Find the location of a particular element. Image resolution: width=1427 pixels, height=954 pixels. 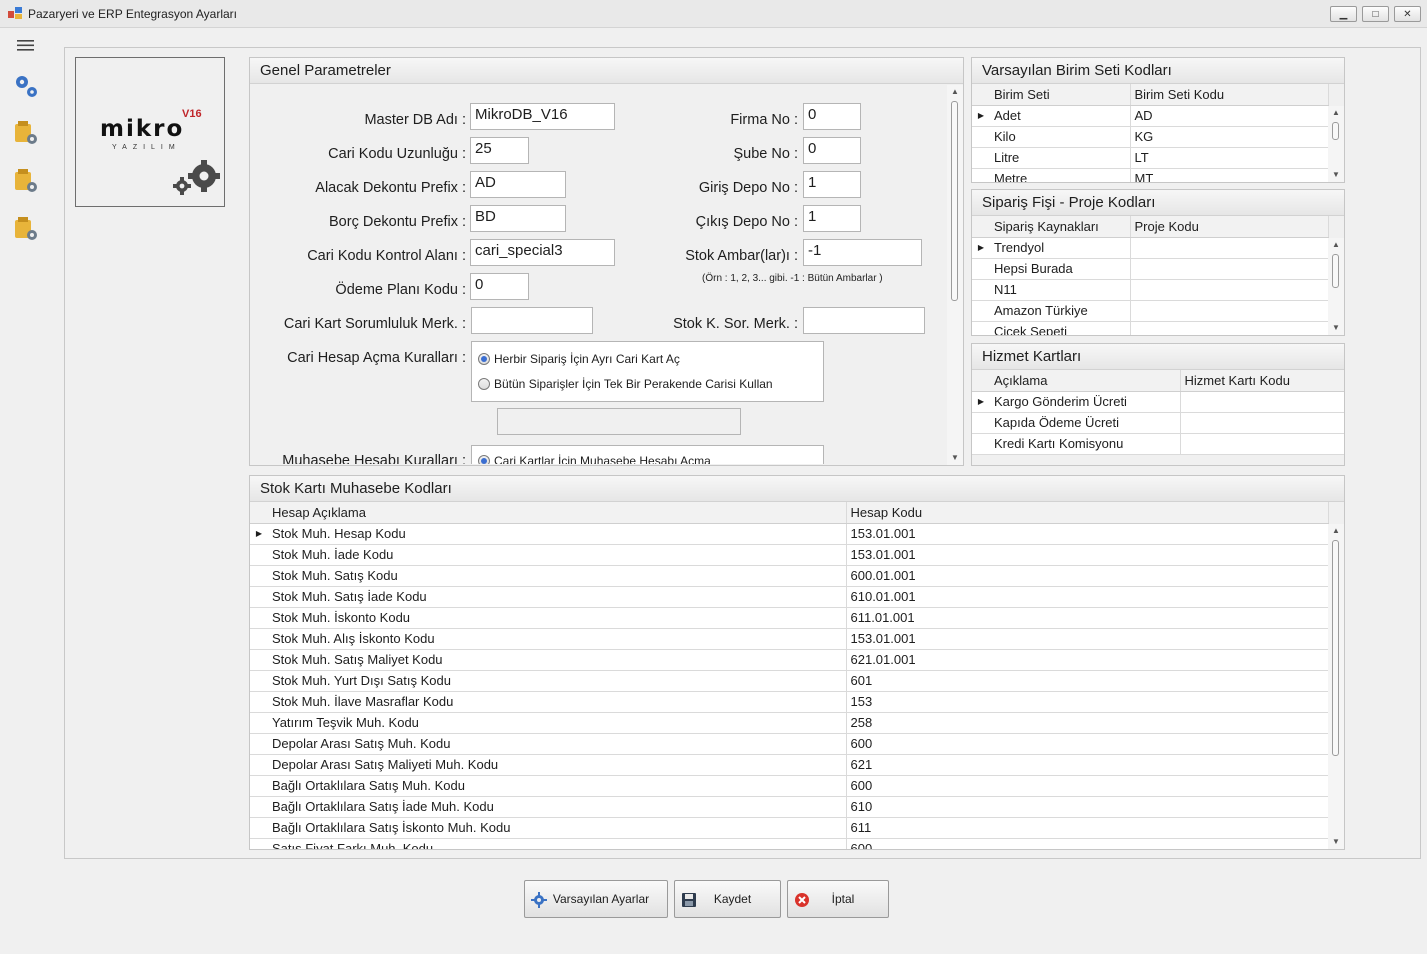

cari-kontrol-input: cari_special3 is located at coordinates (542, 252).